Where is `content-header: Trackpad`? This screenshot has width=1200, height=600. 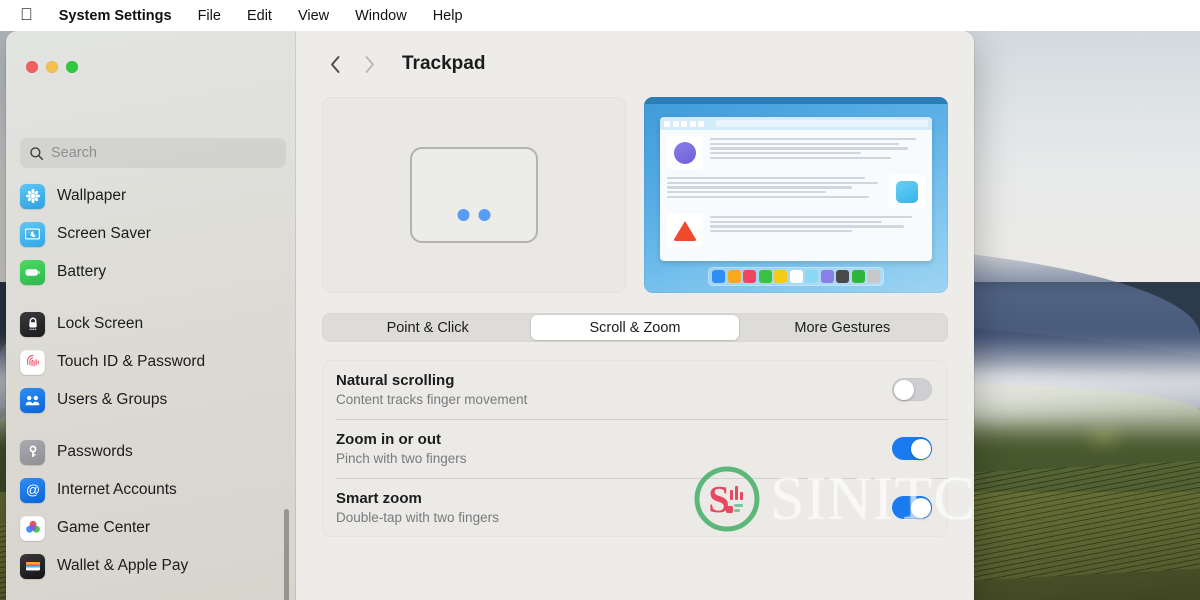
content-header: Trackpad is located at coordinates (635, 64).